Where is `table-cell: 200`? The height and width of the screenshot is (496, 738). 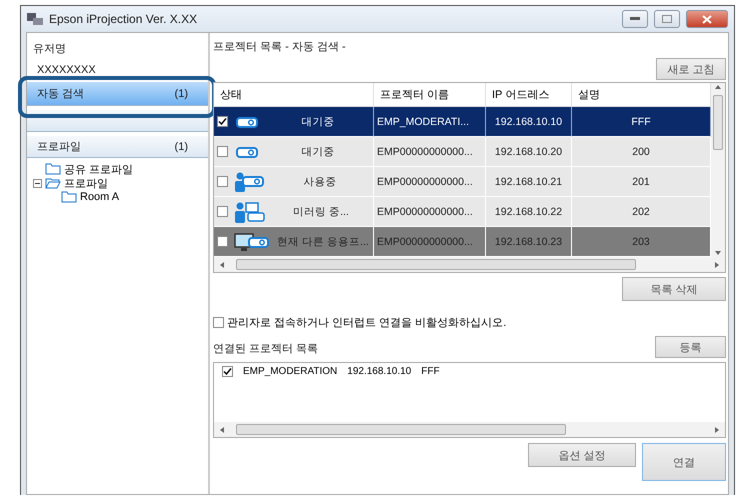
table-cell: 200 is located at coordinates (641, 152).